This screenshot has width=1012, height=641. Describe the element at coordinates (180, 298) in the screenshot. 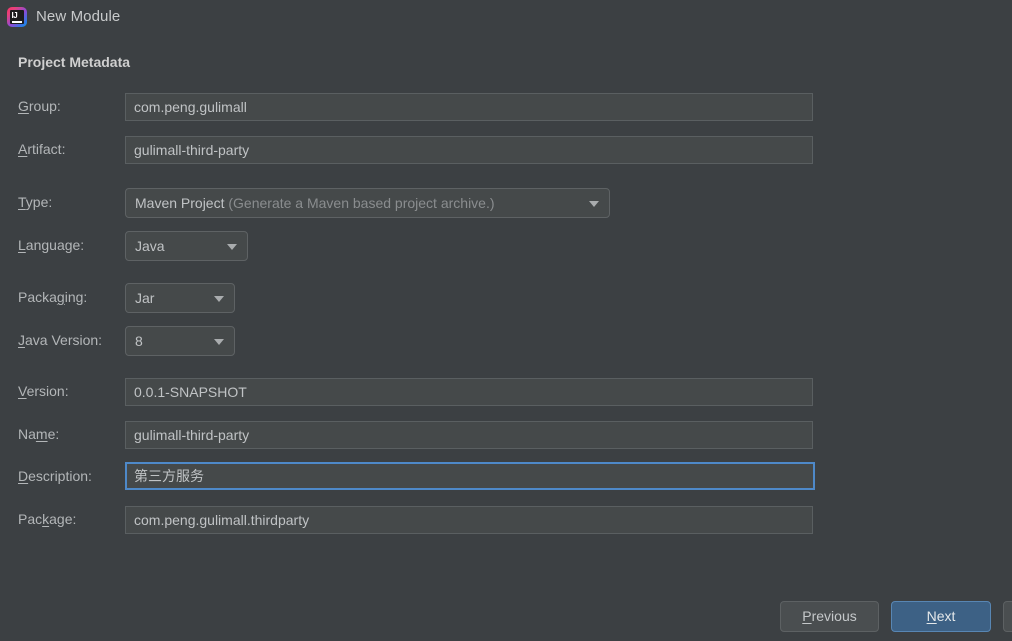

I see `combo-packaging: Jar` at that location.